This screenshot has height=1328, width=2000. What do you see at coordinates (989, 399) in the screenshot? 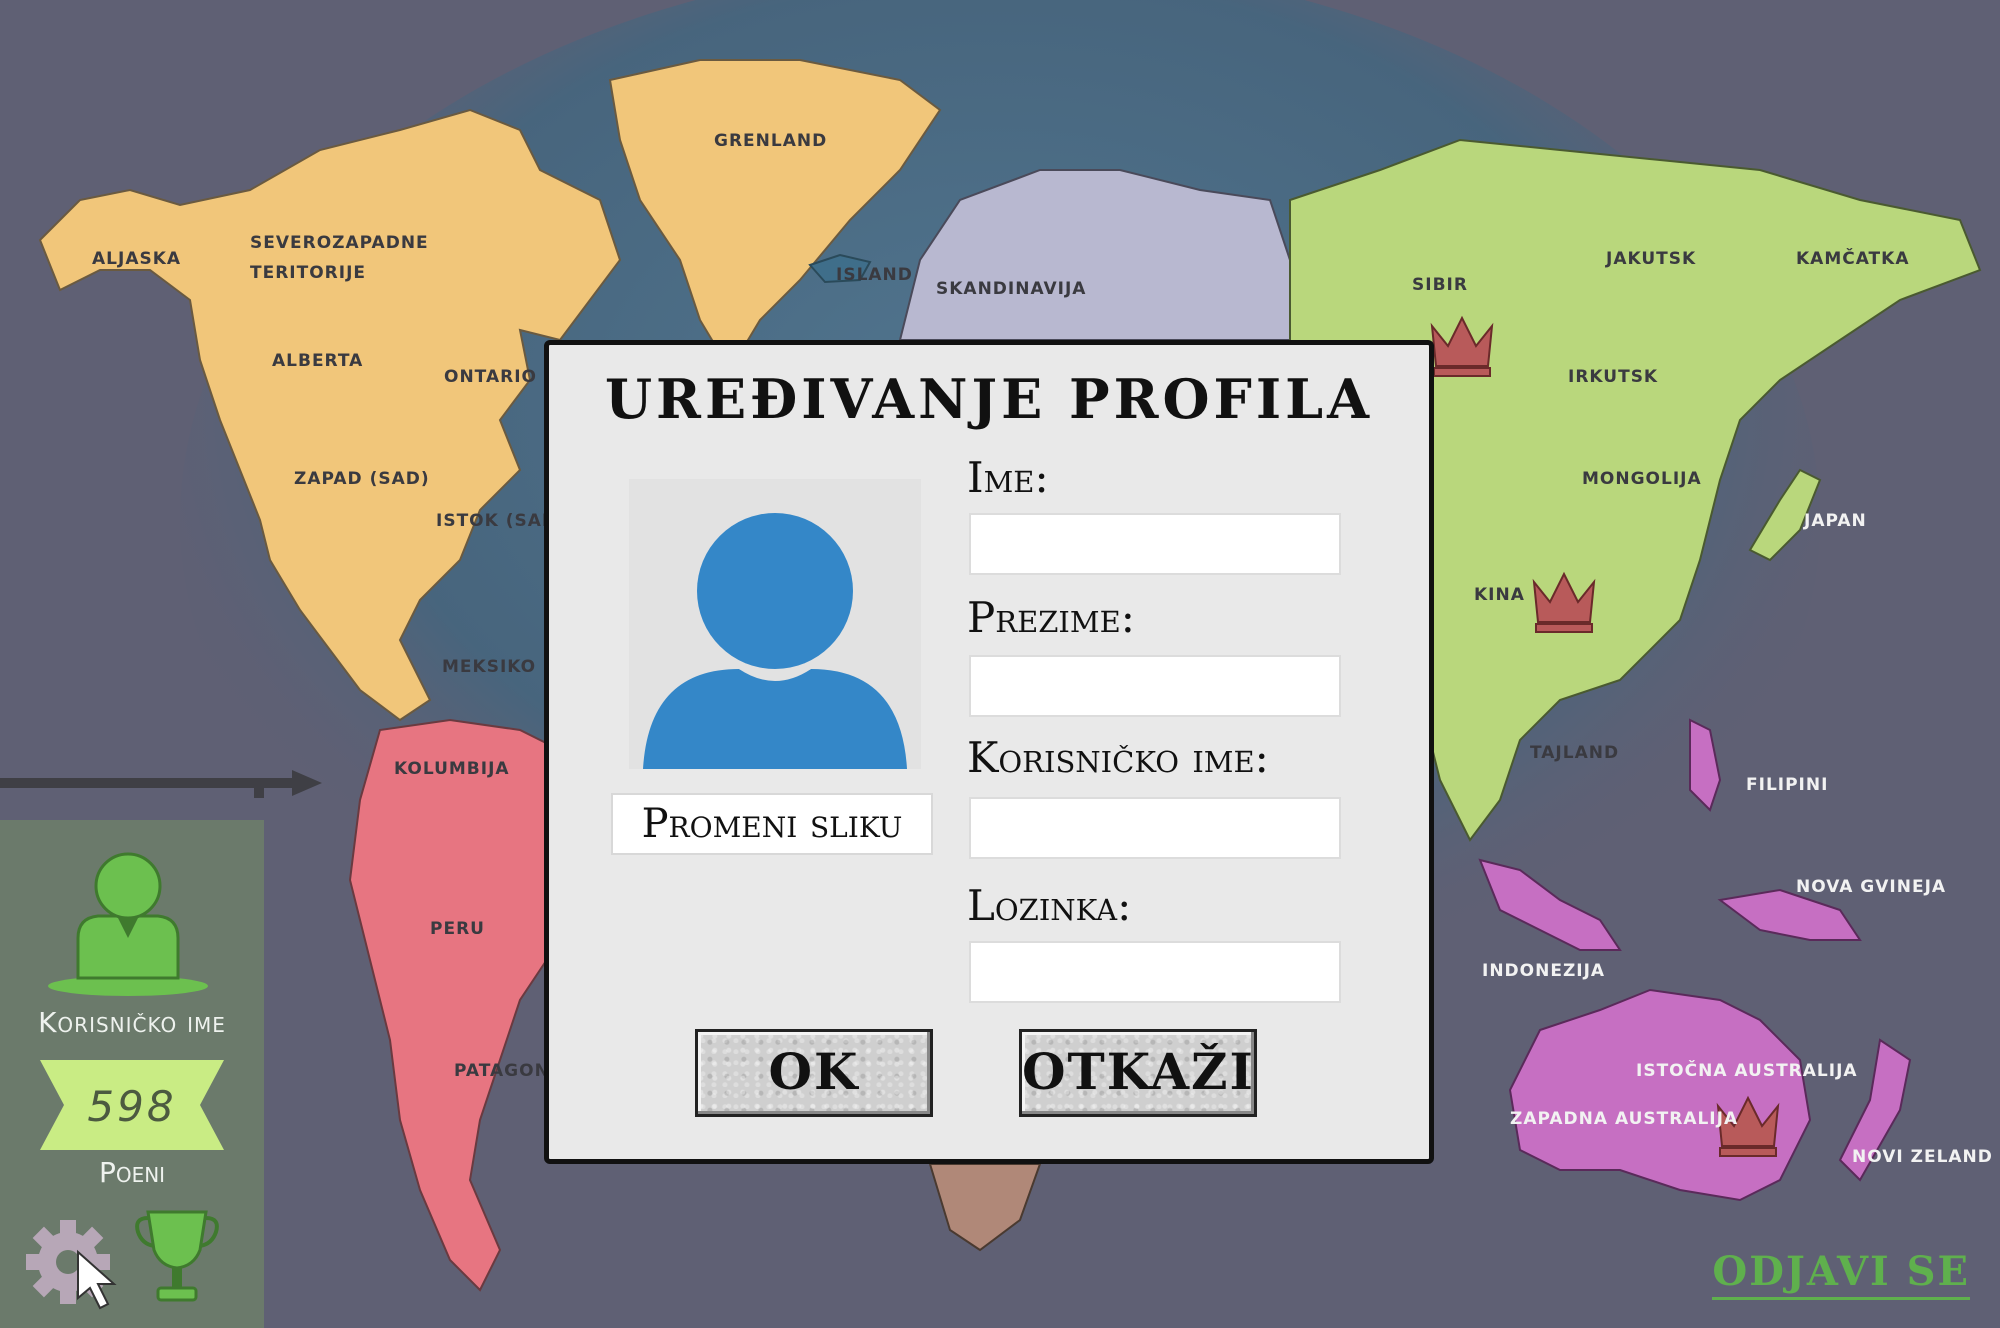
I see `dialog-title: UREĐIVANJE PROFILA` at bounding box center [989, 399].